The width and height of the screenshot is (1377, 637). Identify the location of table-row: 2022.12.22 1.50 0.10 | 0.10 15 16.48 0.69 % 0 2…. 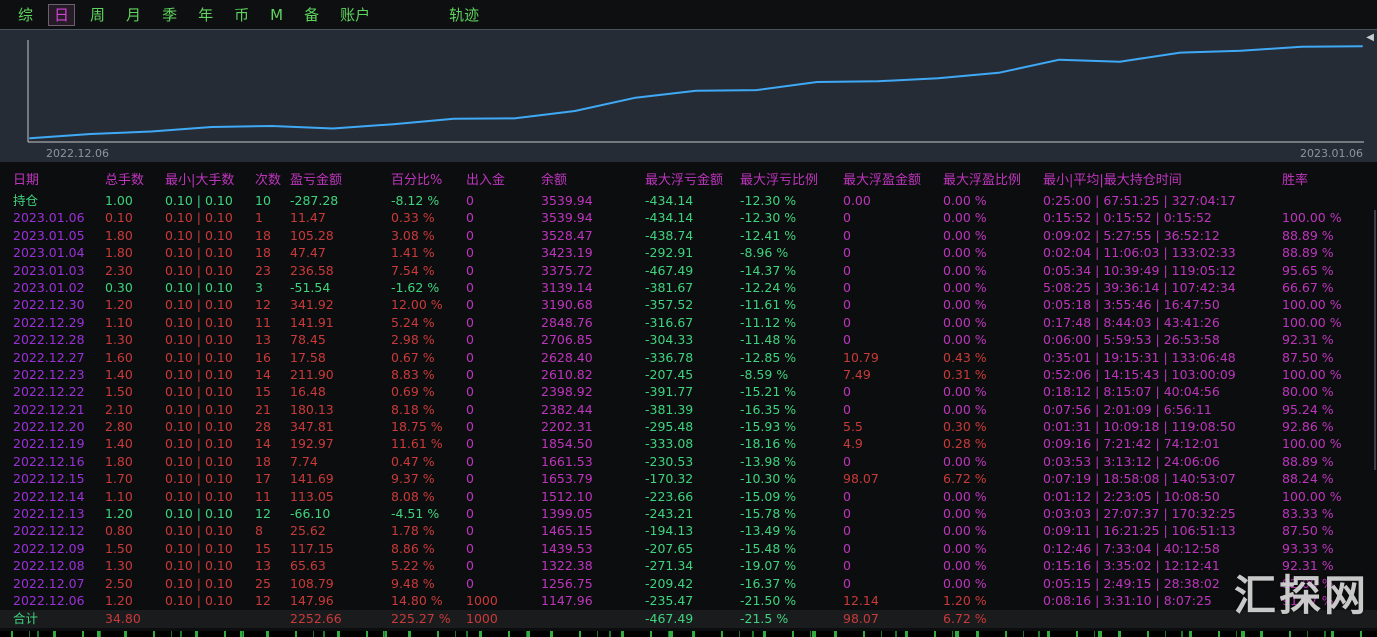
(688, 391).